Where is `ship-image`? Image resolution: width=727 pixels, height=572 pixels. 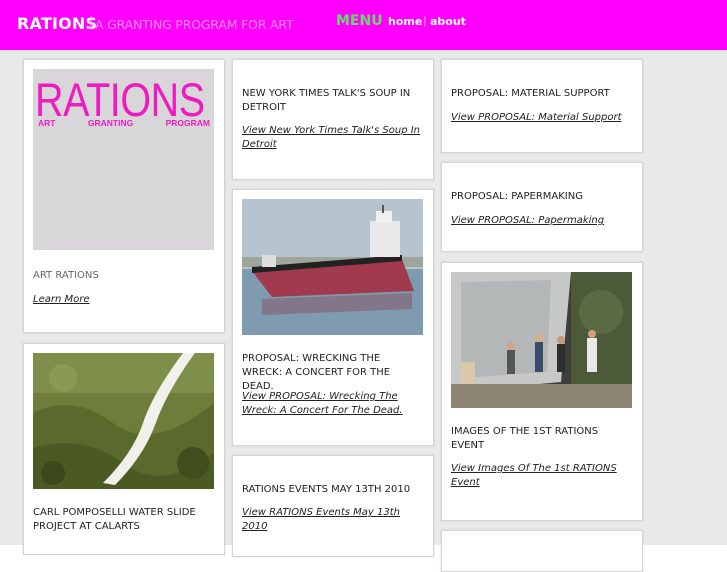 ship-image is located at coordinates (332, 267).